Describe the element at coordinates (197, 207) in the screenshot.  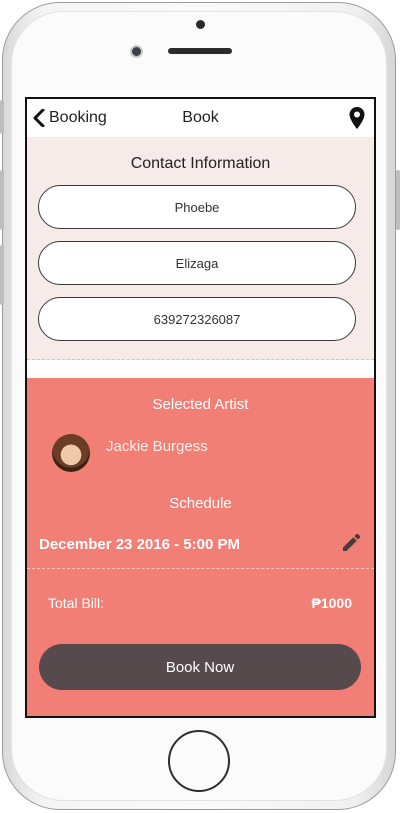
I see `first-name-field` at that location.